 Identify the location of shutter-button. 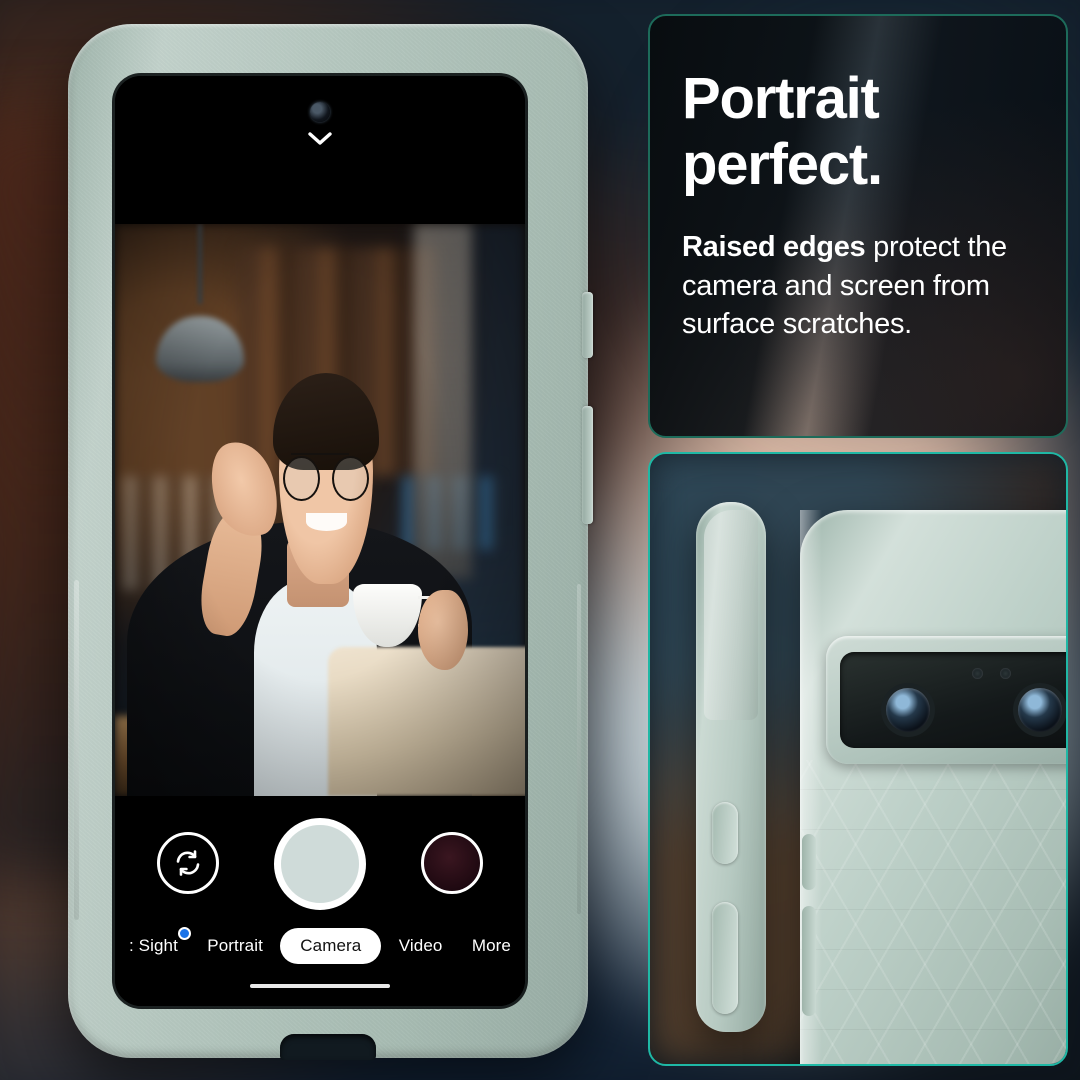
(320, 864).